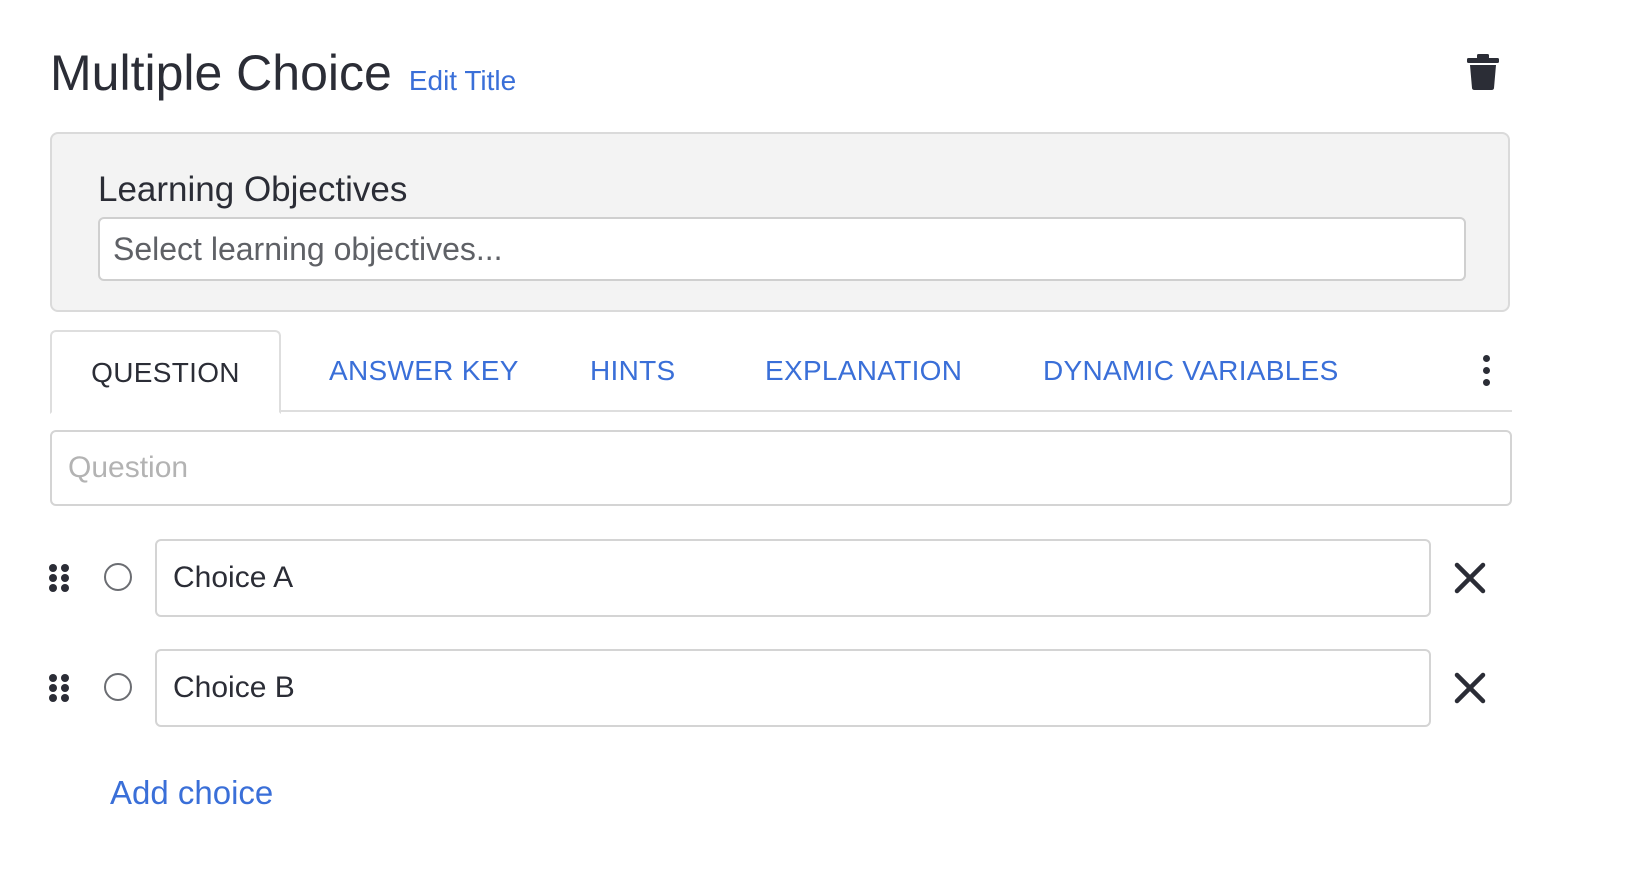 This screenshot has height=880, width=1628. I want to click on choice-row: Choice B, so click(814, 688).